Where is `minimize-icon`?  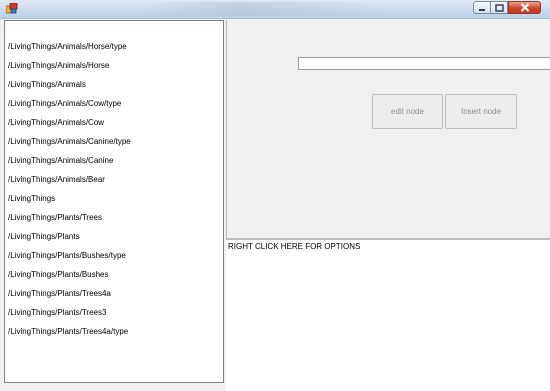
minimize-icon is located at coordinates (482, 9).